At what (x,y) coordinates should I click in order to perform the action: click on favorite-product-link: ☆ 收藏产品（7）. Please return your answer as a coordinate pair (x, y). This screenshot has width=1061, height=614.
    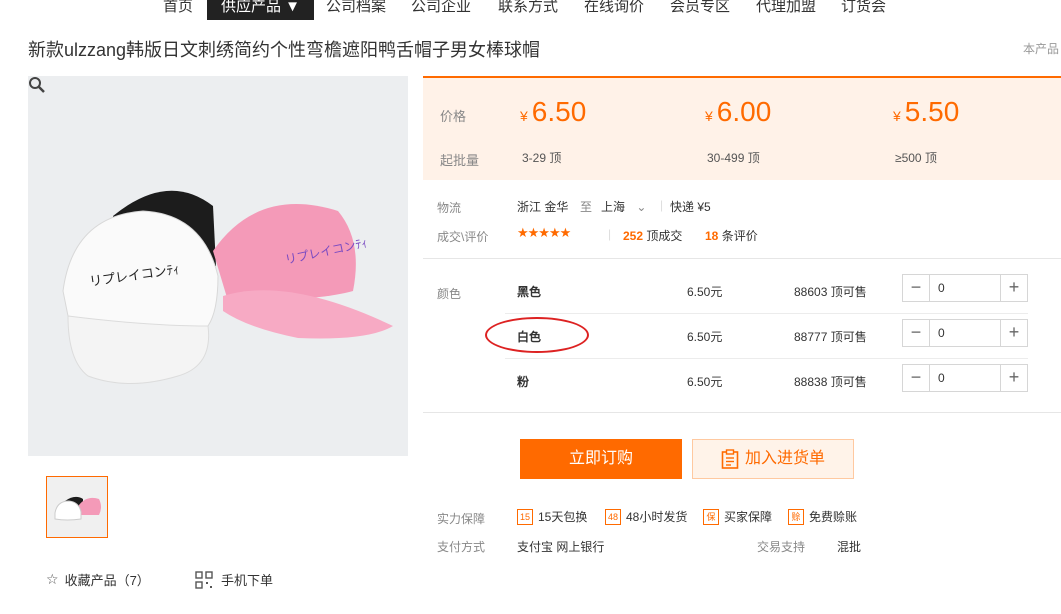
    Looking at the image, I should click on (98, 579).